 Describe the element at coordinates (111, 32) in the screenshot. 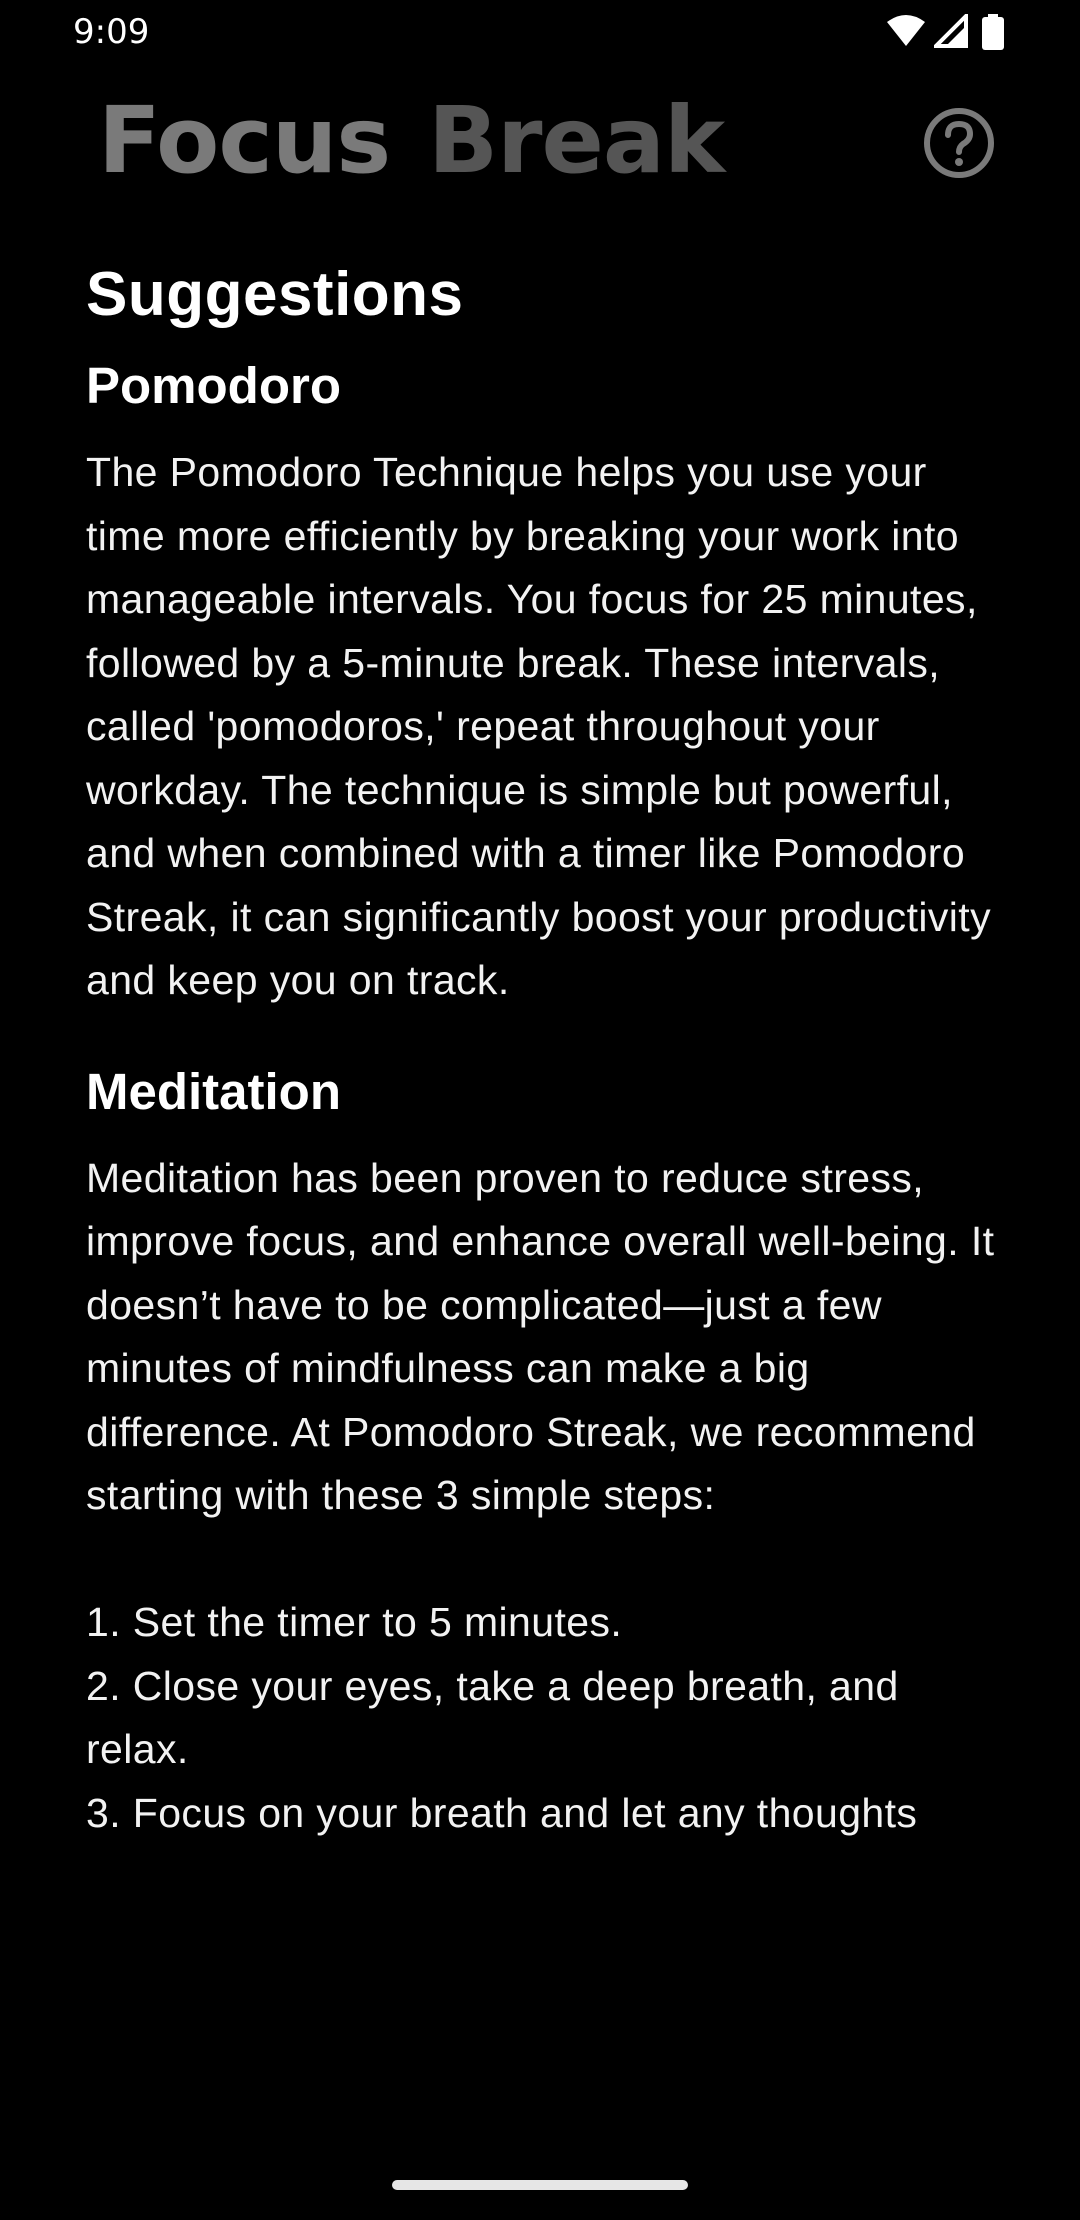

I see `status-time: 9:09` at that location.